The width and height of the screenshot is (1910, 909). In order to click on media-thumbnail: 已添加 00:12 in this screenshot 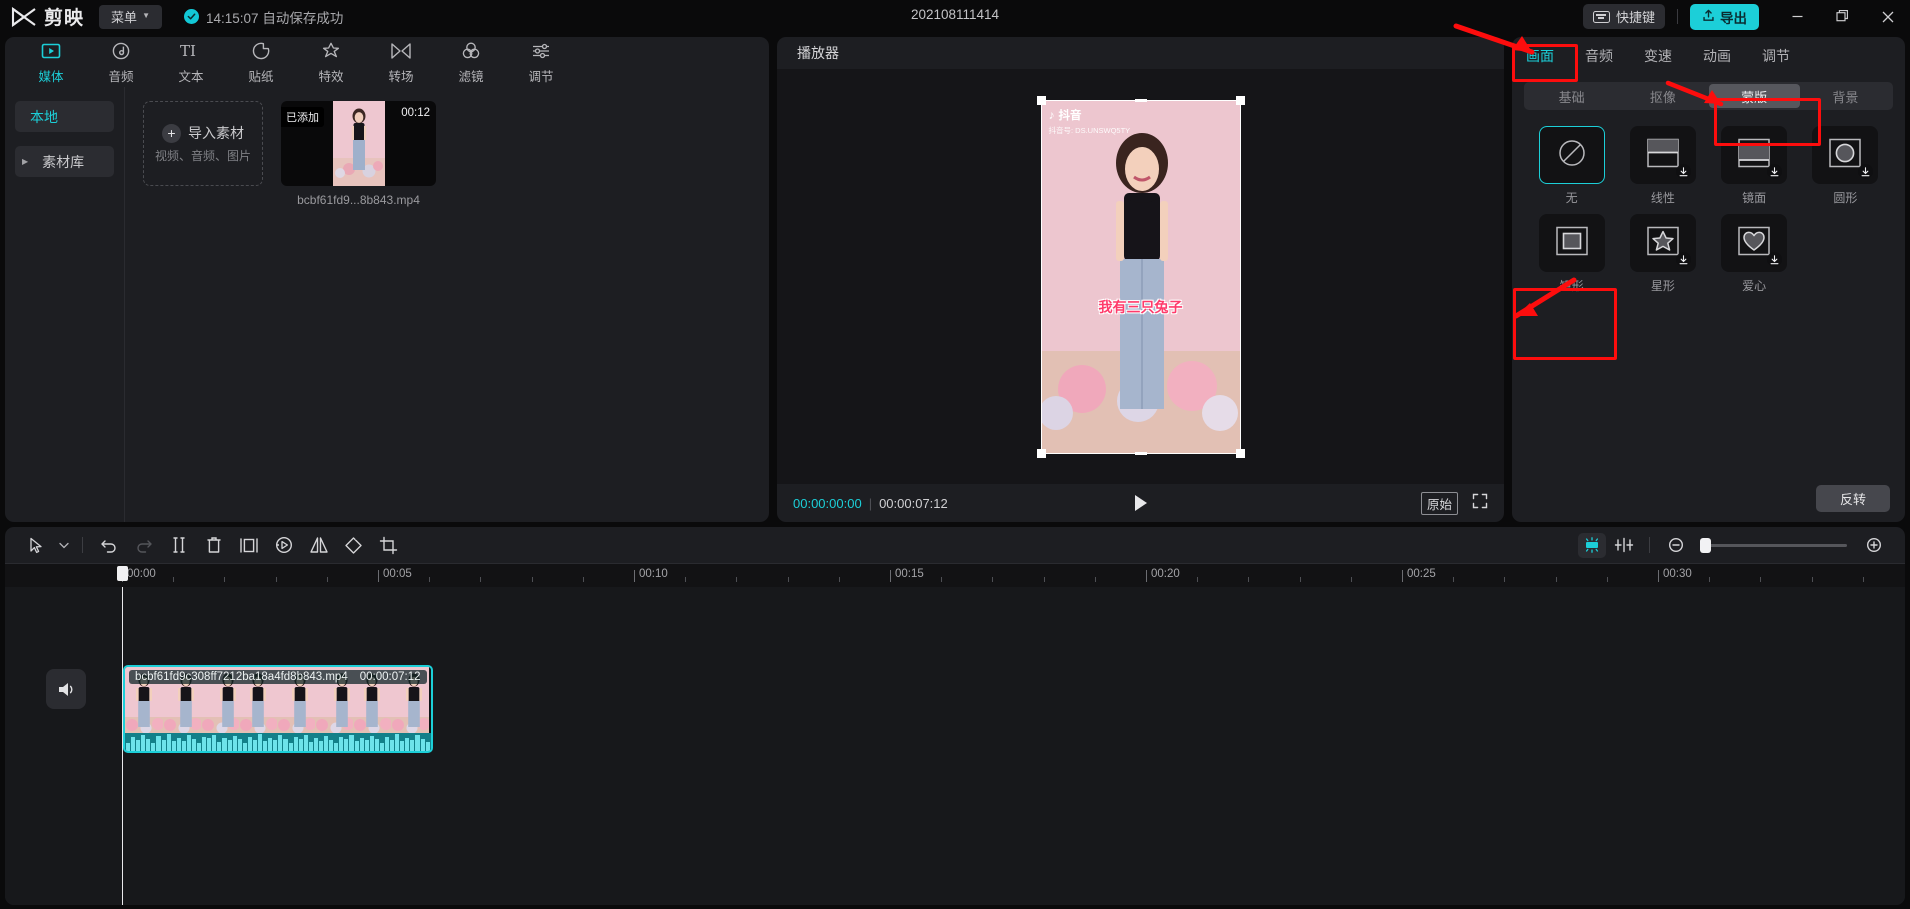, I will do `click(358, 143)`.